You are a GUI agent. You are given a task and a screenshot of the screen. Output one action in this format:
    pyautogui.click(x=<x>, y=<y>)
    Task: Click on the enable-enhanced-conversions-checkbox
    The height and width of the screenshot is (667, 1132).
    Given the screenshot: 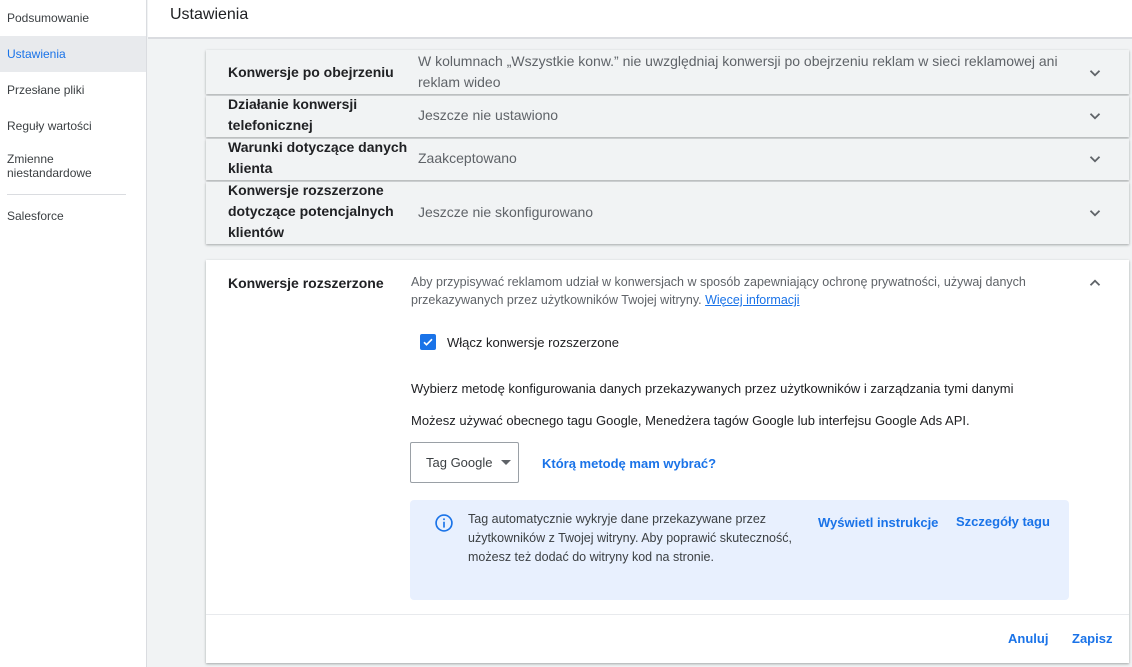 What is the action you would take?
    pyautogui.click(x=428, y=342)
    